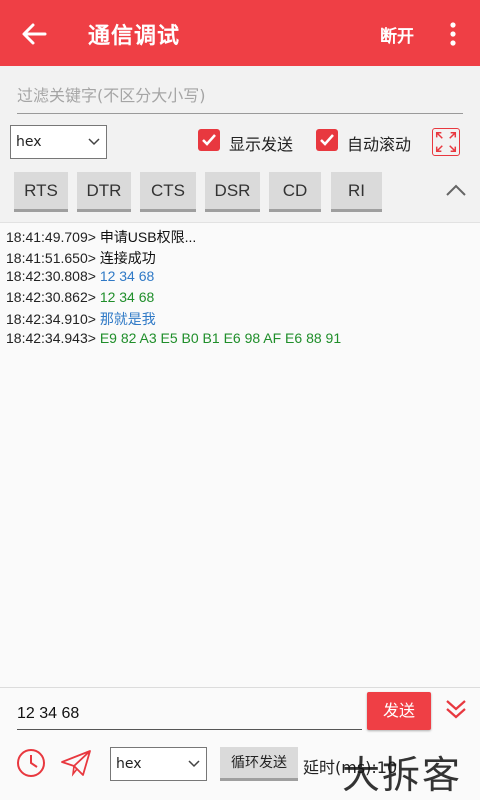  I want to click on chevron-up-icon, so click(456, 191).